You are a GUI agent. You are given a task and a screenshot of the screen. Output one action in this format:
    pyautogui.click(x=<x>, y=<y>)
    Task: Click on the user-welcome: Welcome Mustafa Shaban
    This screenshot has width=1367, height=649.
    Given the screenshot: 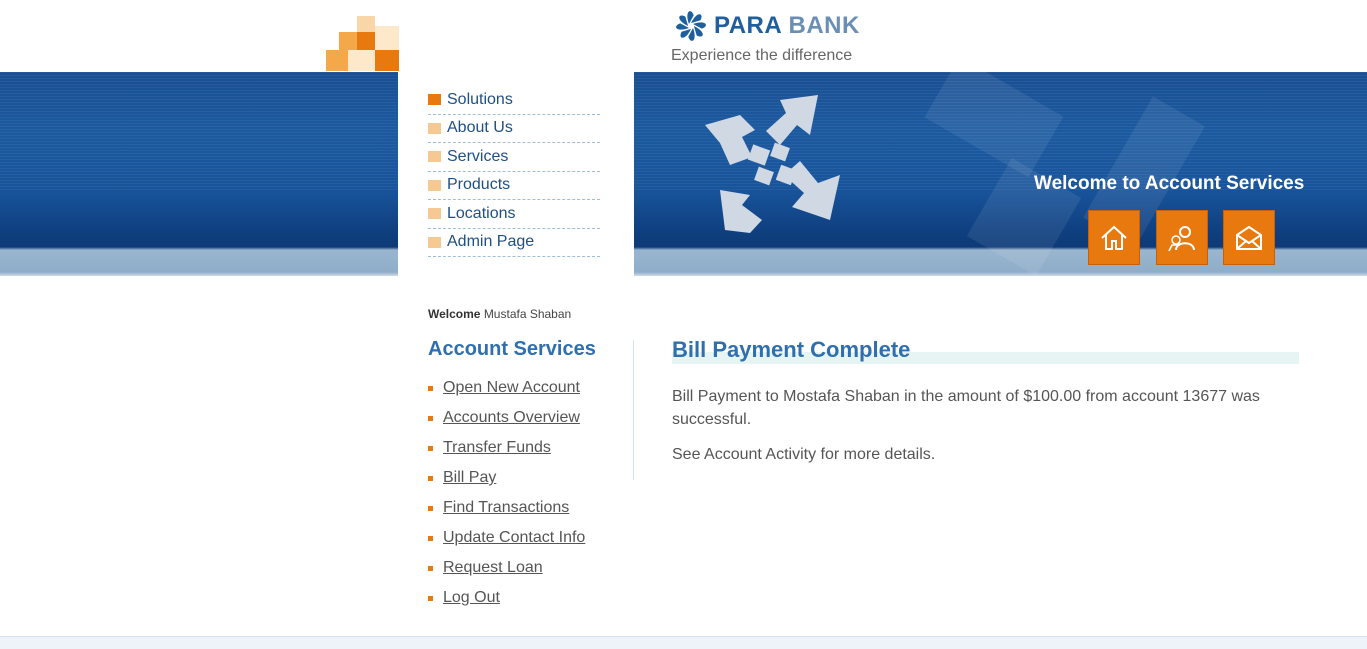 What is the action you would take?
    pyautogui.click(x=499, y=314)
    